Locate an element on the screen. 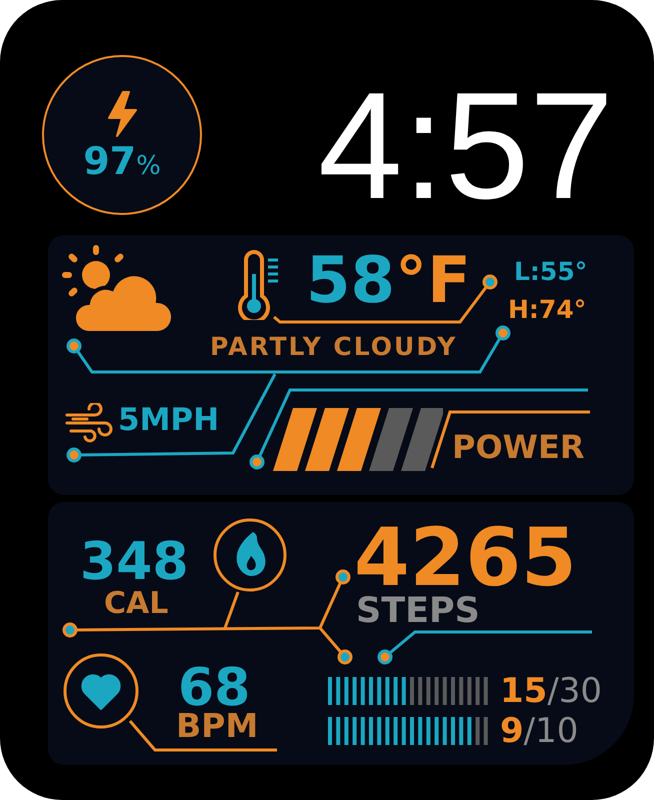 This screenshot has width=654, height=800. calories-unit: CAL is located at coordinates (136, 604).